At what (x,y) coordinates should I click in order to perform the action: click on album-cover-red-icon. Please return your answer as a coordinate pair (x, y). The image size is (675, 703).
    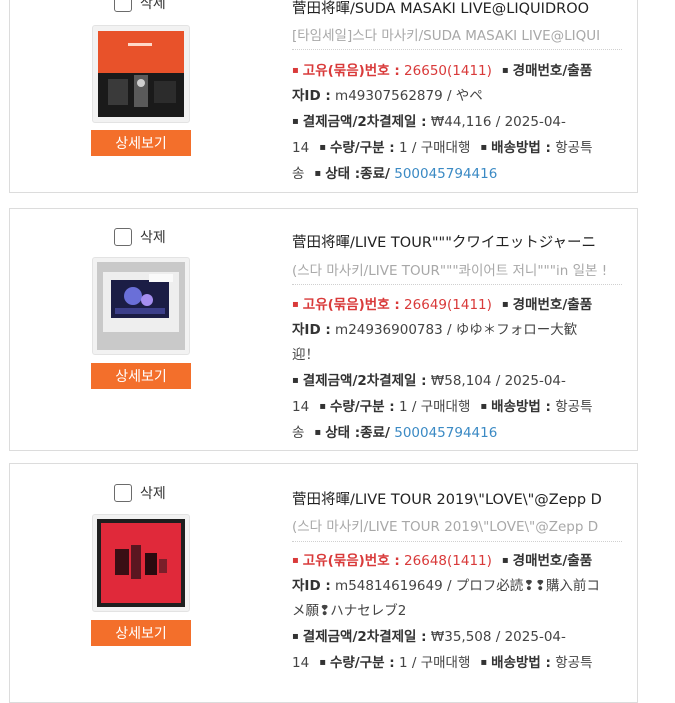
    Looking at the image, I should click on (141, 563).